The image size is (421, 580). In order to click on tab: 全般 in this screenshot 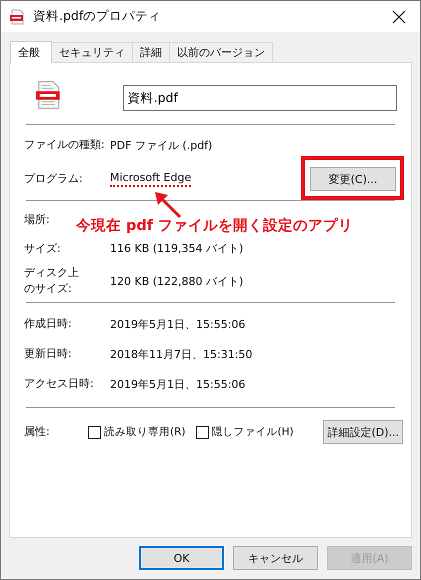, I will do `click(31, 52)`.